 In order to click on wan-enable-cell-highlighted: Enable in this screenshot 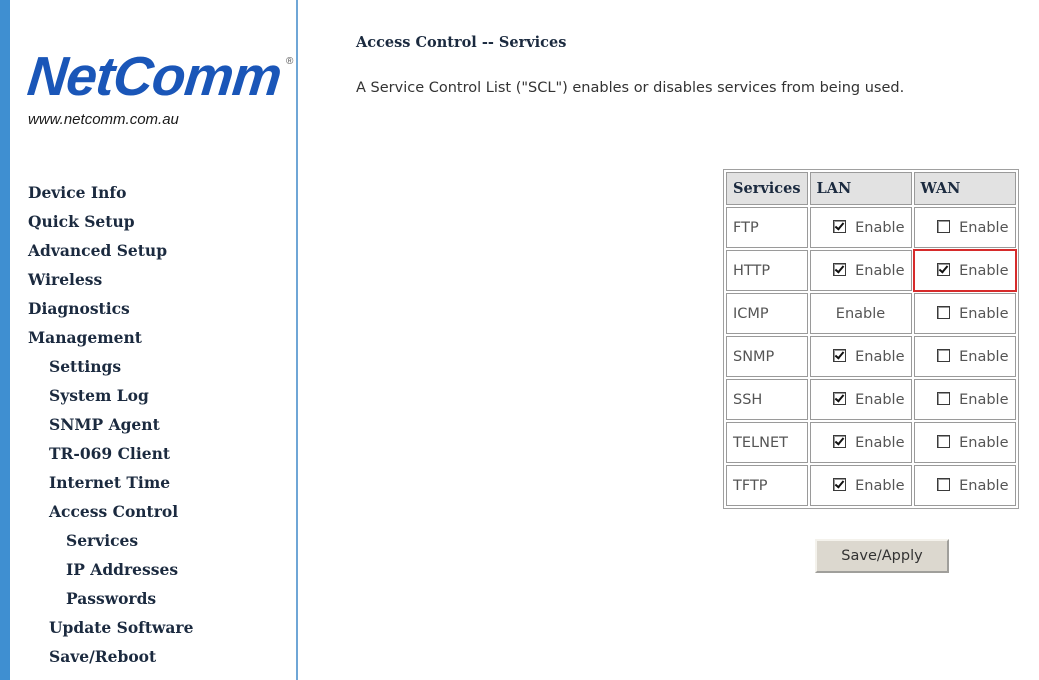, I will do `click(964, 270)`.